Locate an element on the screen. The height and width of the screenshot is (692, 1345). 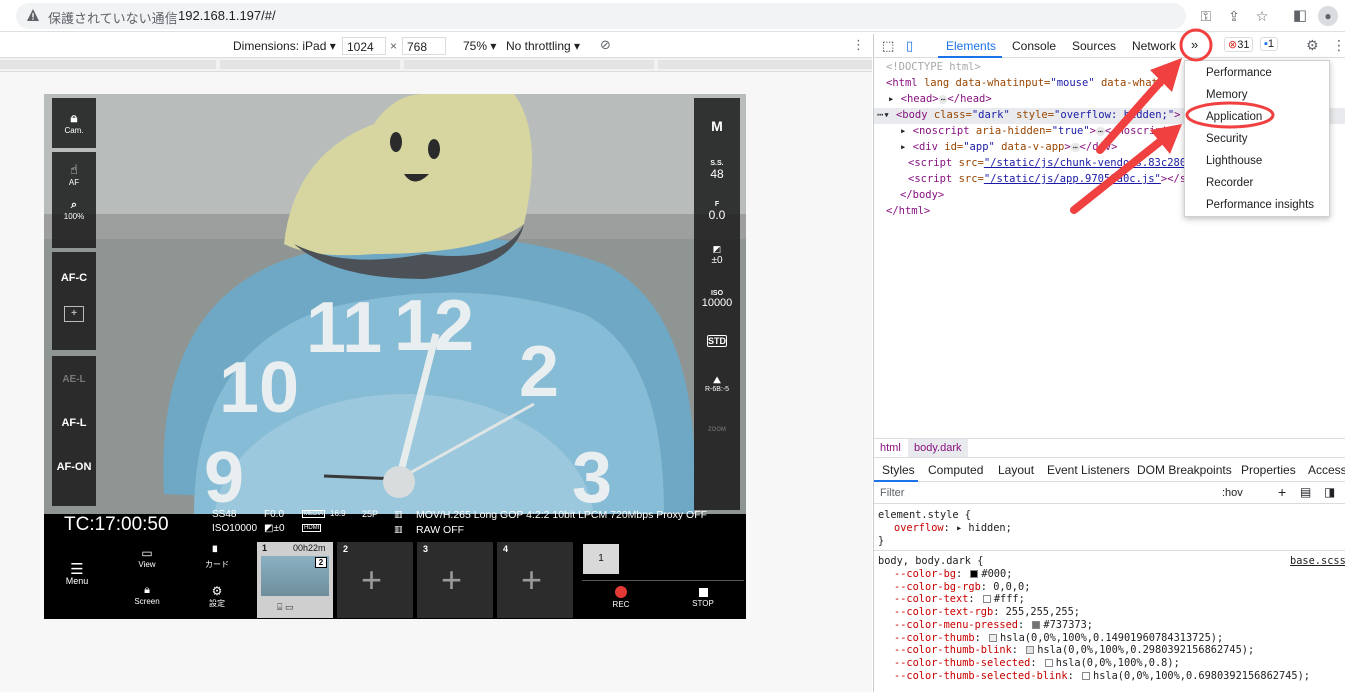
magnify-icon: ⌕ is located at coordinates (74, 205).